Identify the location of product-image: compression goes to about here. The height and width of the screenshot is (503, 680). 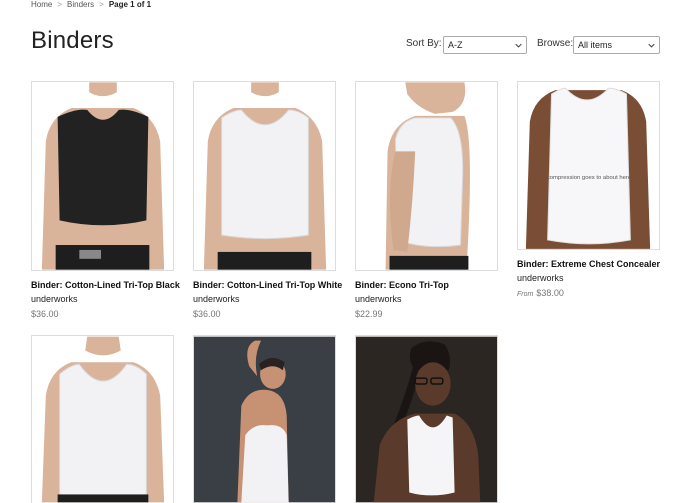
(588, 165).